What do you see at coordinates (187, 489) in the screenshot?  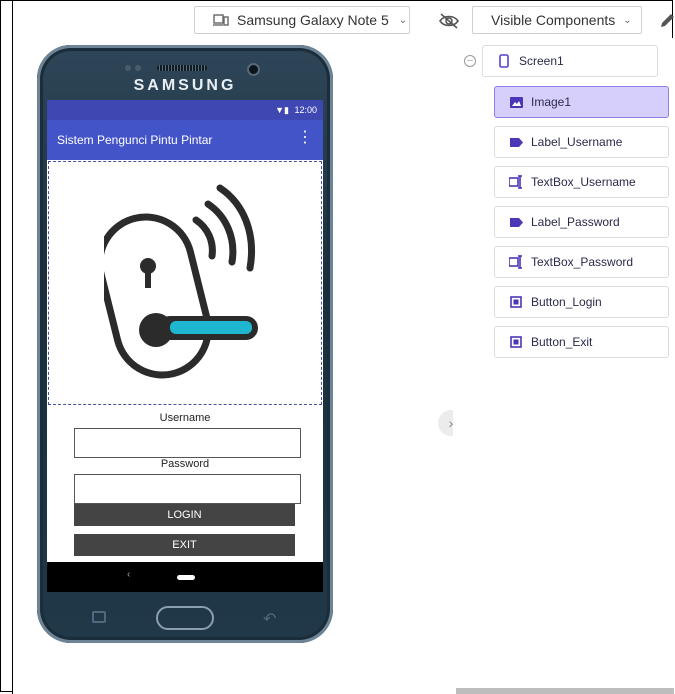 I see `password-textbox` at bounding box center [187, 489].